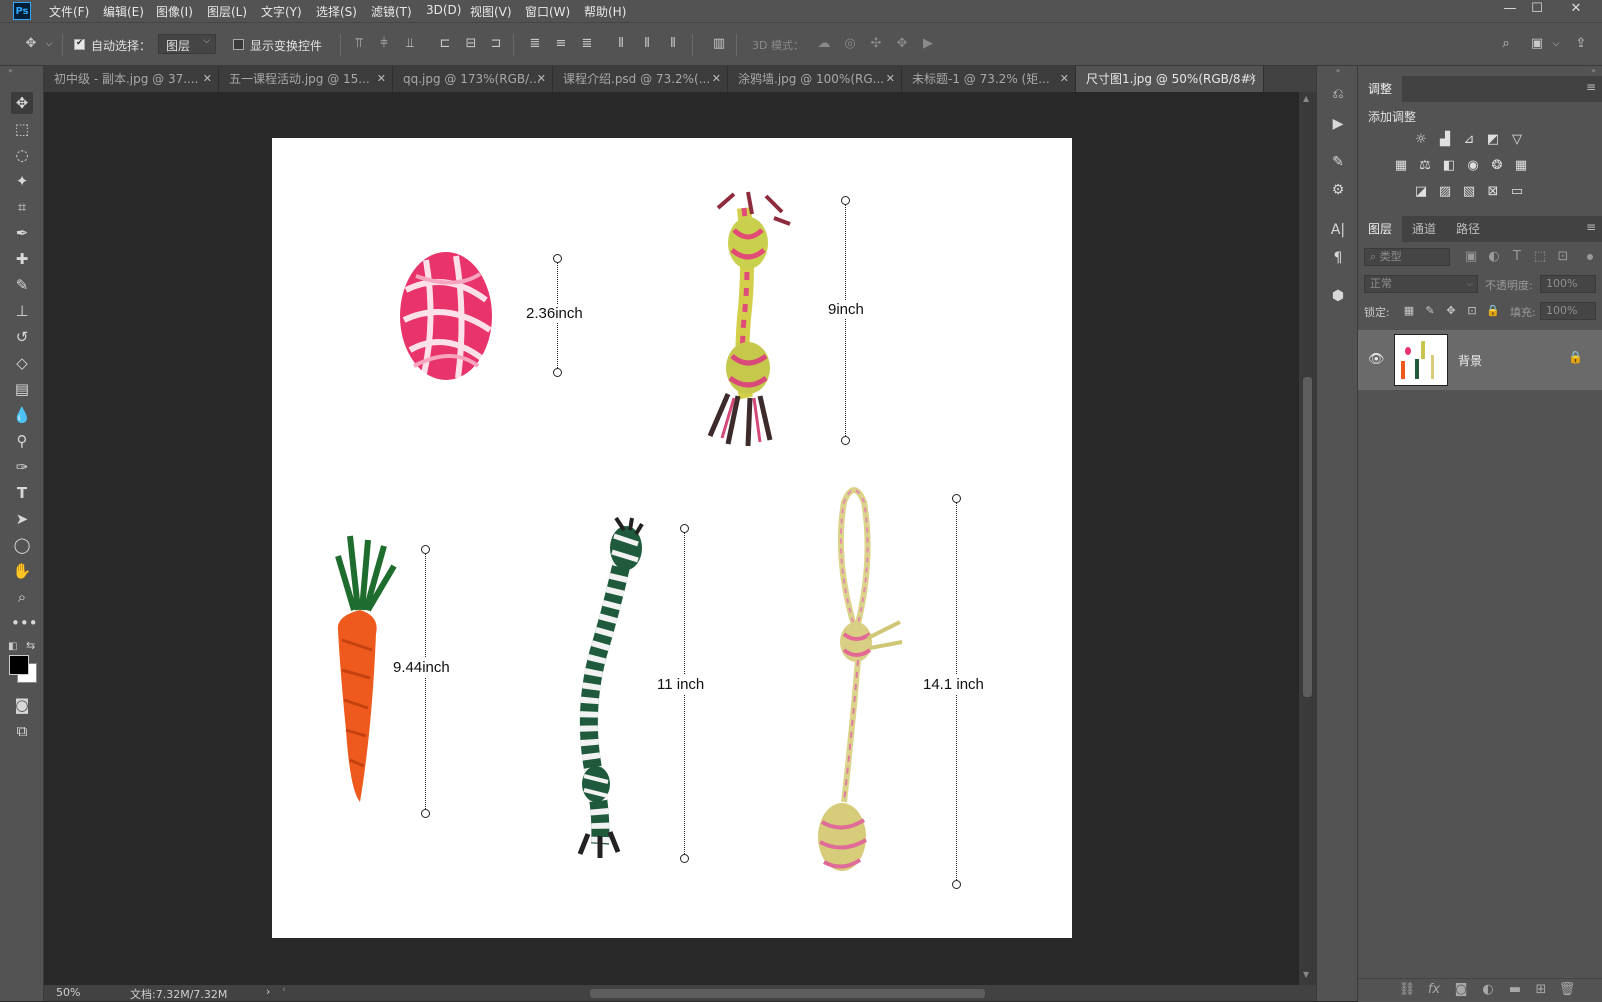 The height and width of the screenshot is (1002, 1602). What do you see at coordinates (22, 233) in the screenshot?
I see `eyedropper-tool-icon: ✒` at bounding box center [22, 233].